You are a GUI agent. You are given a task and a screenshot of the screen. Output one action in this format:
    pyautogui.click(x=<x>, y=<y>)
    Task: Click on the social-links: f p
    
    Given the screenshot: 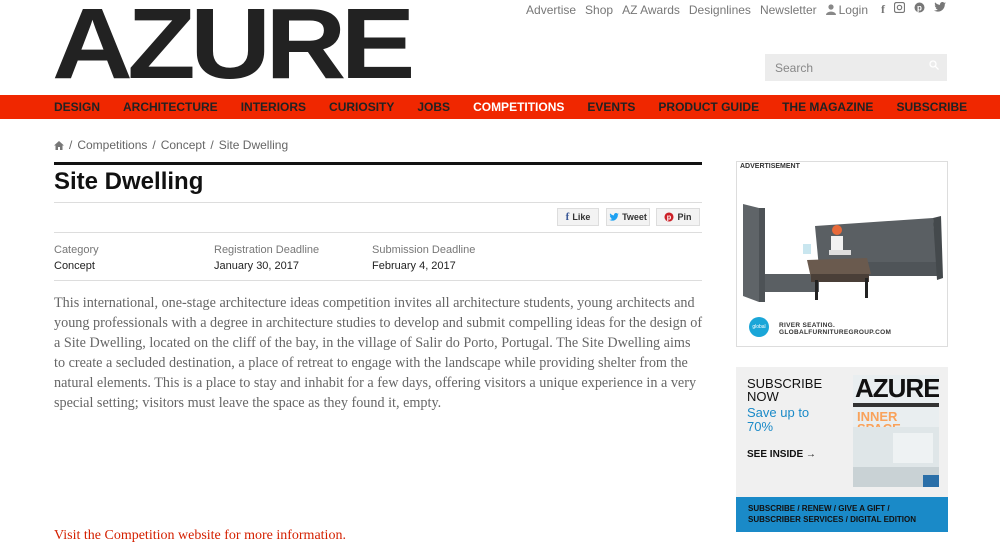 What is the action you would take?
    pyautogui.click(x=913, y=9)
    